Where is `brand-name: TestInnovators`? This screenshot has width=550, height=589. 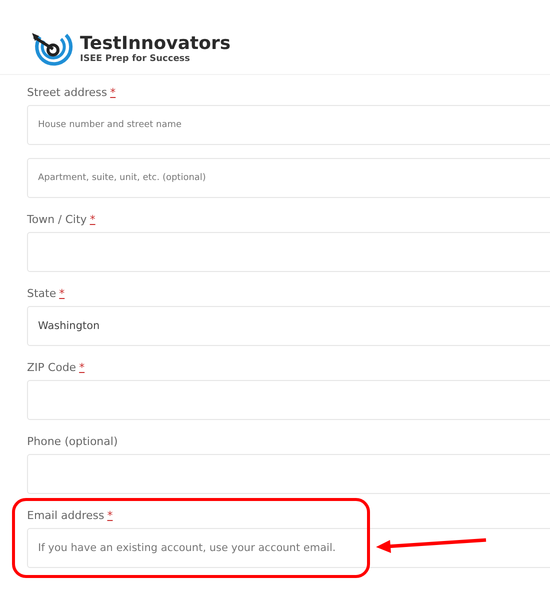
brand-name: TestInnovators is located at coordinates (155, 44).